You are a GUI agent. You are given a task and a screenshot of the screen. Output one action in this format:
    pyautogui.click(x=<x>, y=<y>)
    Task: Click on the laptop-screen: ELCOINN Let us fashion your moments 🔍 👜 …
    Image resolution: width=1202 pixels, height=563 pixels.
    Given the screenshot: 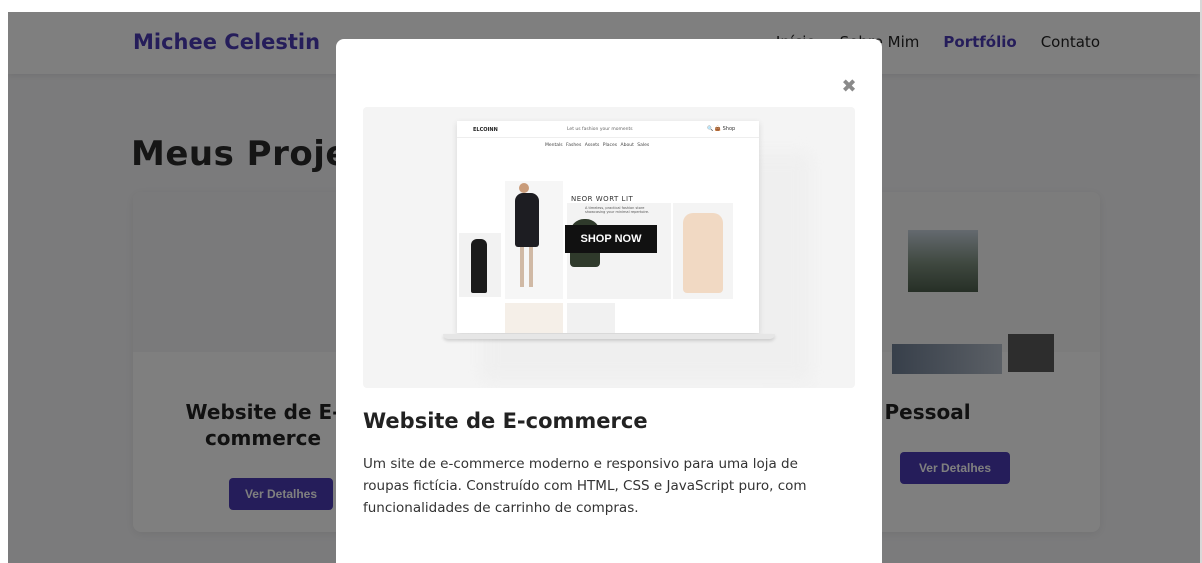 What is the action you would take?
    pyautogui.click(x=608, y=227)
    